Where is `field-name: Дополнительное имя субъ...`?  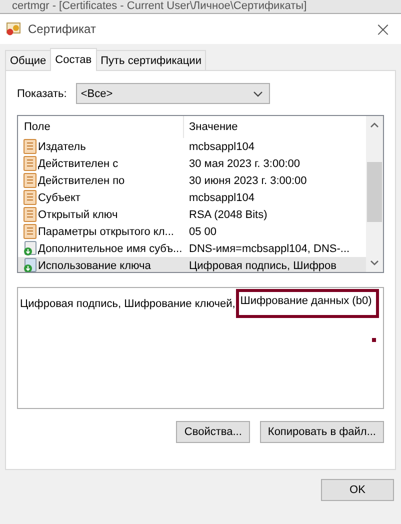 field-name: Дополнительное имя субъ... is located at coordinates (110, 248).